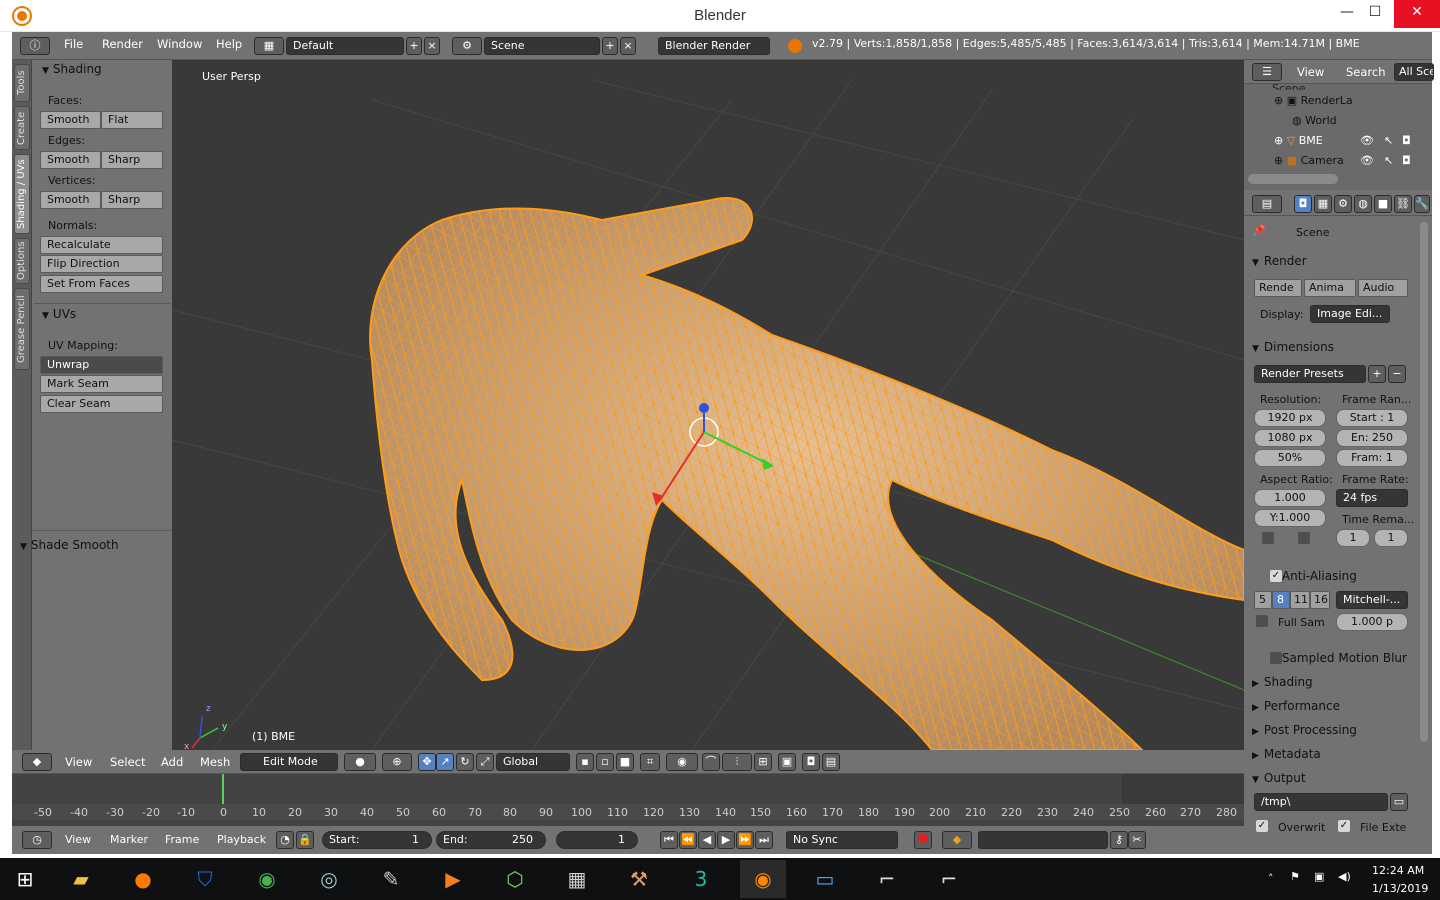 This screenshot has width=1440, height=900. What do you see at coordinates (1403, 204) in the screenshot?
I see `constraints-tab-icon: ⛓` at bounding box center [1403, 204].